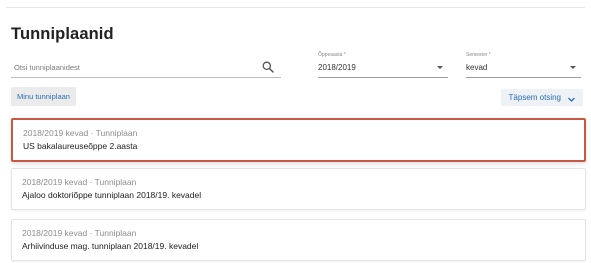 The width and height of the screenshot is (591, 263). I want to click on search-icon, so click(268, 67).